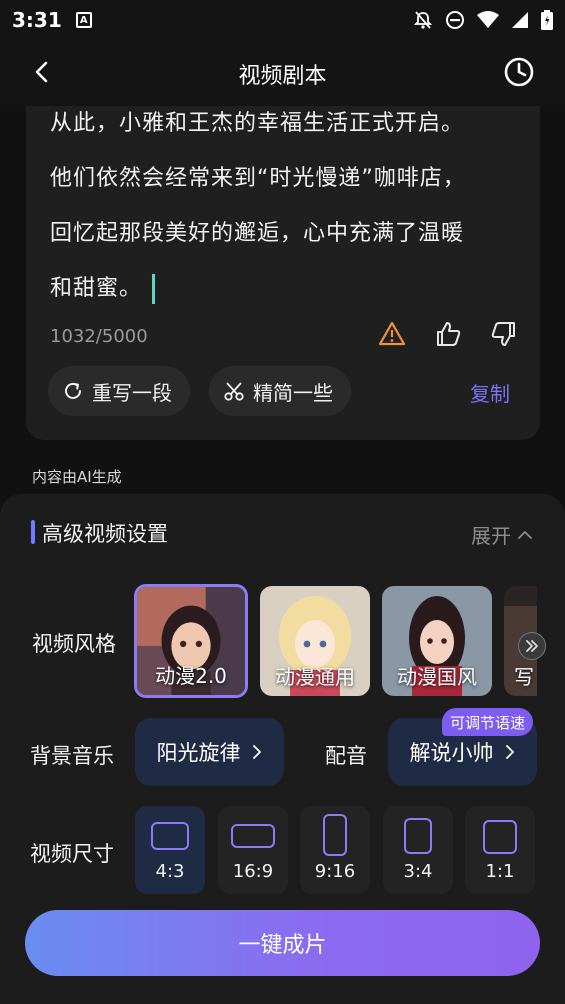 This screenshot has height=1004, width=565. I want to click on scroll-right-button, so click(532, 646).